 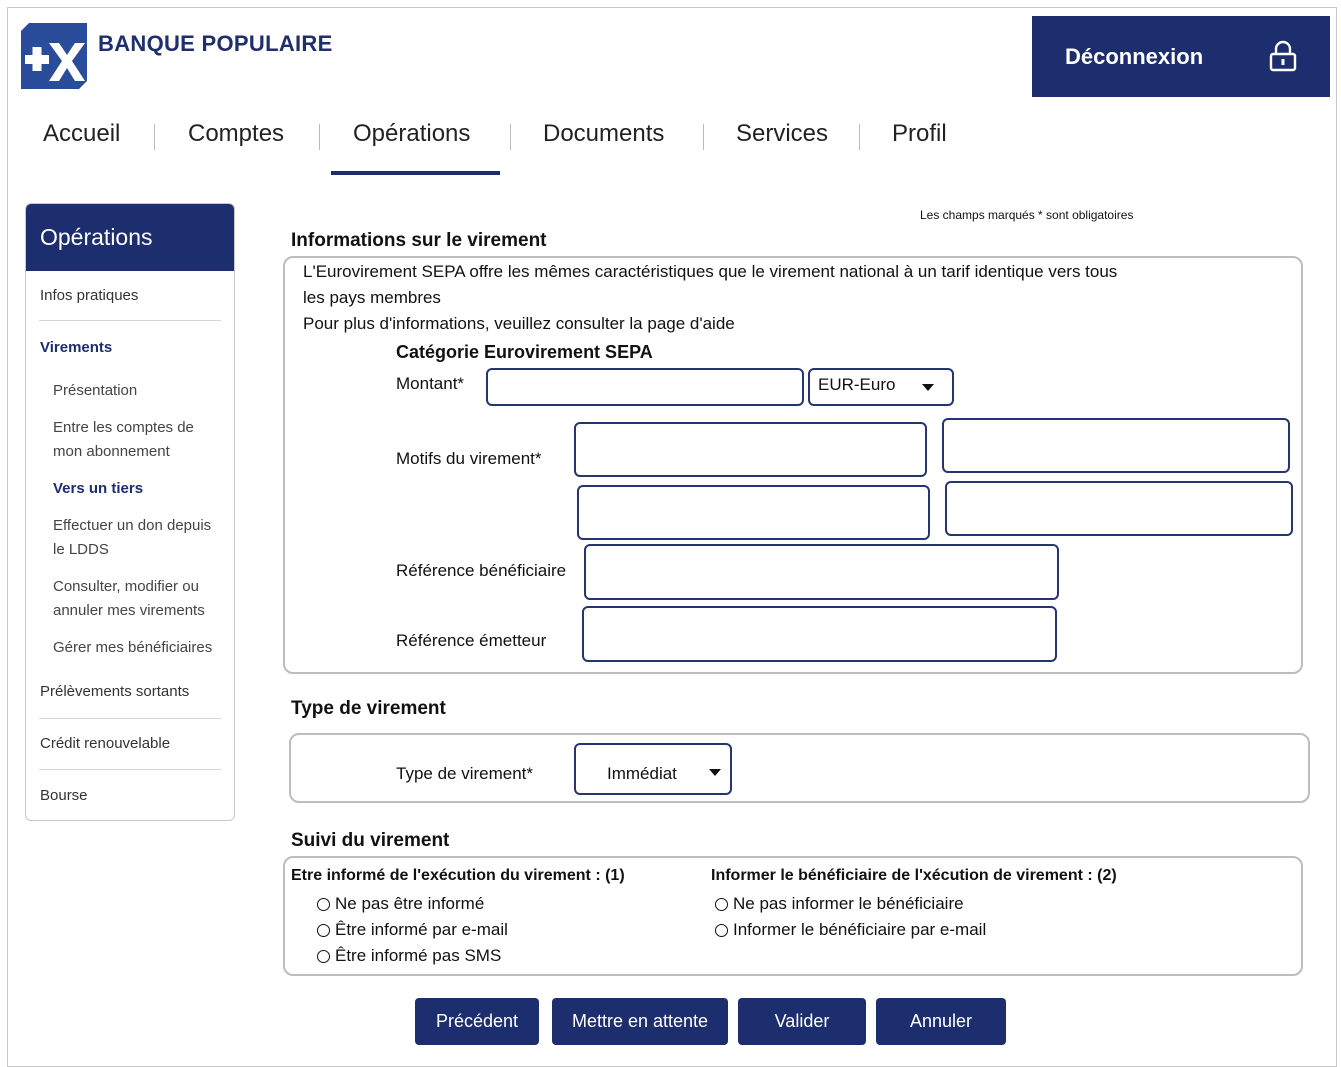 What do you see at coordinates (471, 640) in the screenshot?
I see `sender-reference-label: Référence émetteur` at bounding box center [471, 640].